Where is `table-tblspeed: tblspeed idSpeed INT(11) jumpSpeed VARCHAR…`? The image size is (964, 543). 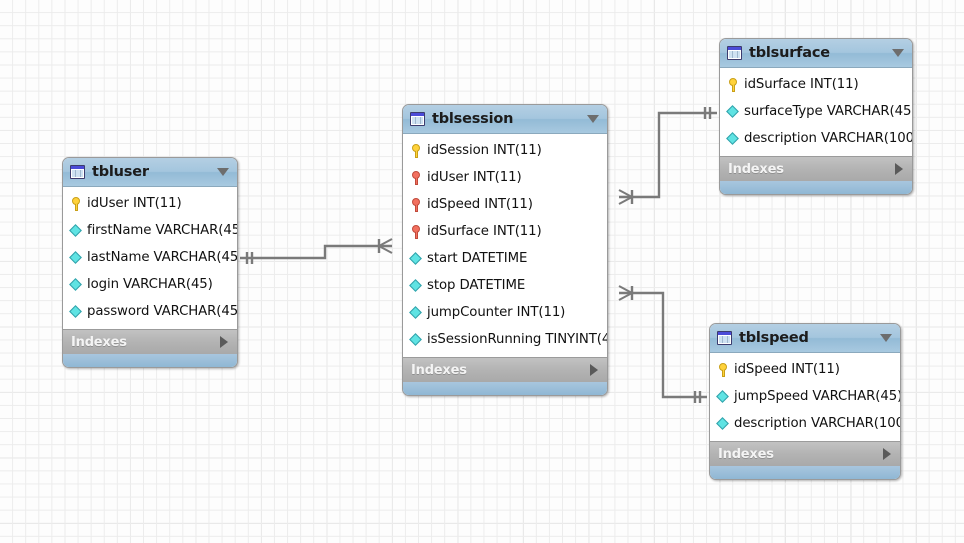 table-tblspeed: tblspeed idSpeed INT(11) jumpSpeed VARCHAR… is located at coordinates (805, 401).